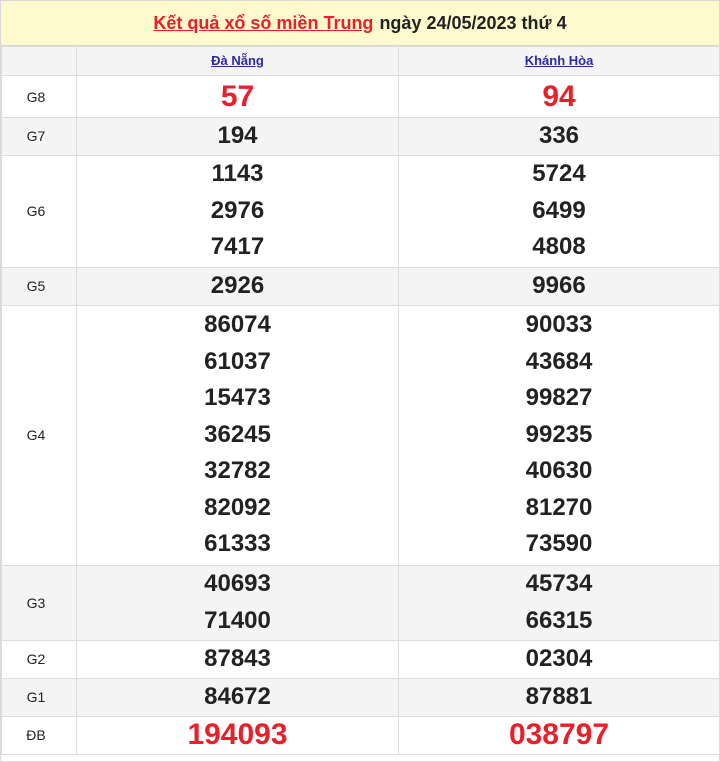  What do you see at coordinates (473, 22) in the screenshot?
I see `results-date: ngày 24/05/2023 thứ 4` at bounding box center [473, 22].